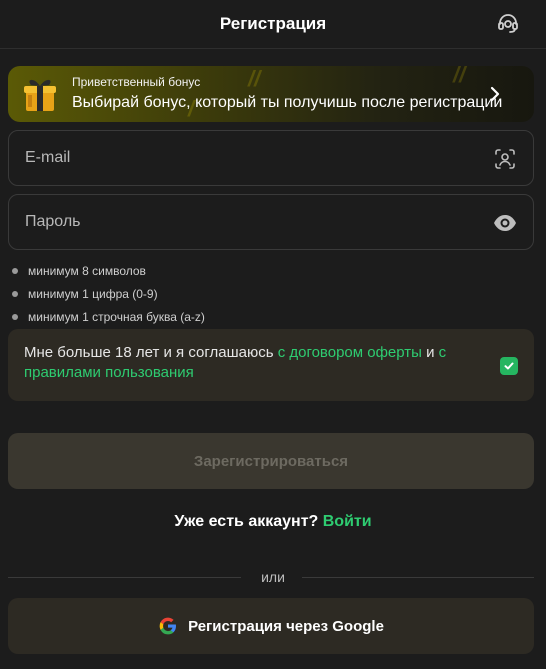 Image resolution: width=546 pixels, height=669 pixels. I want to click on agreement-text: Мне больше 18 лет и я соглашаюсь, so click(151, 352).